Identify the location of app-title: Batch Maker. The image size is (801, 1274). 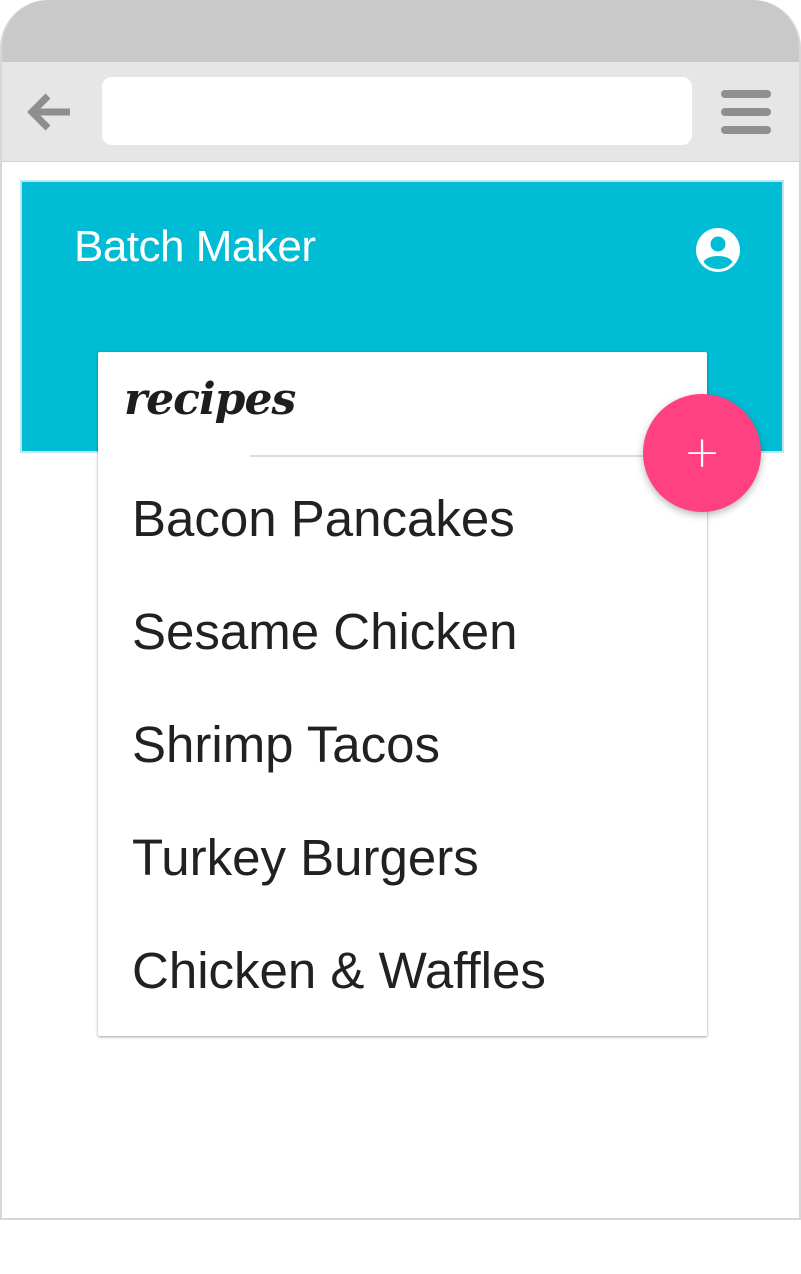
(195, 246).